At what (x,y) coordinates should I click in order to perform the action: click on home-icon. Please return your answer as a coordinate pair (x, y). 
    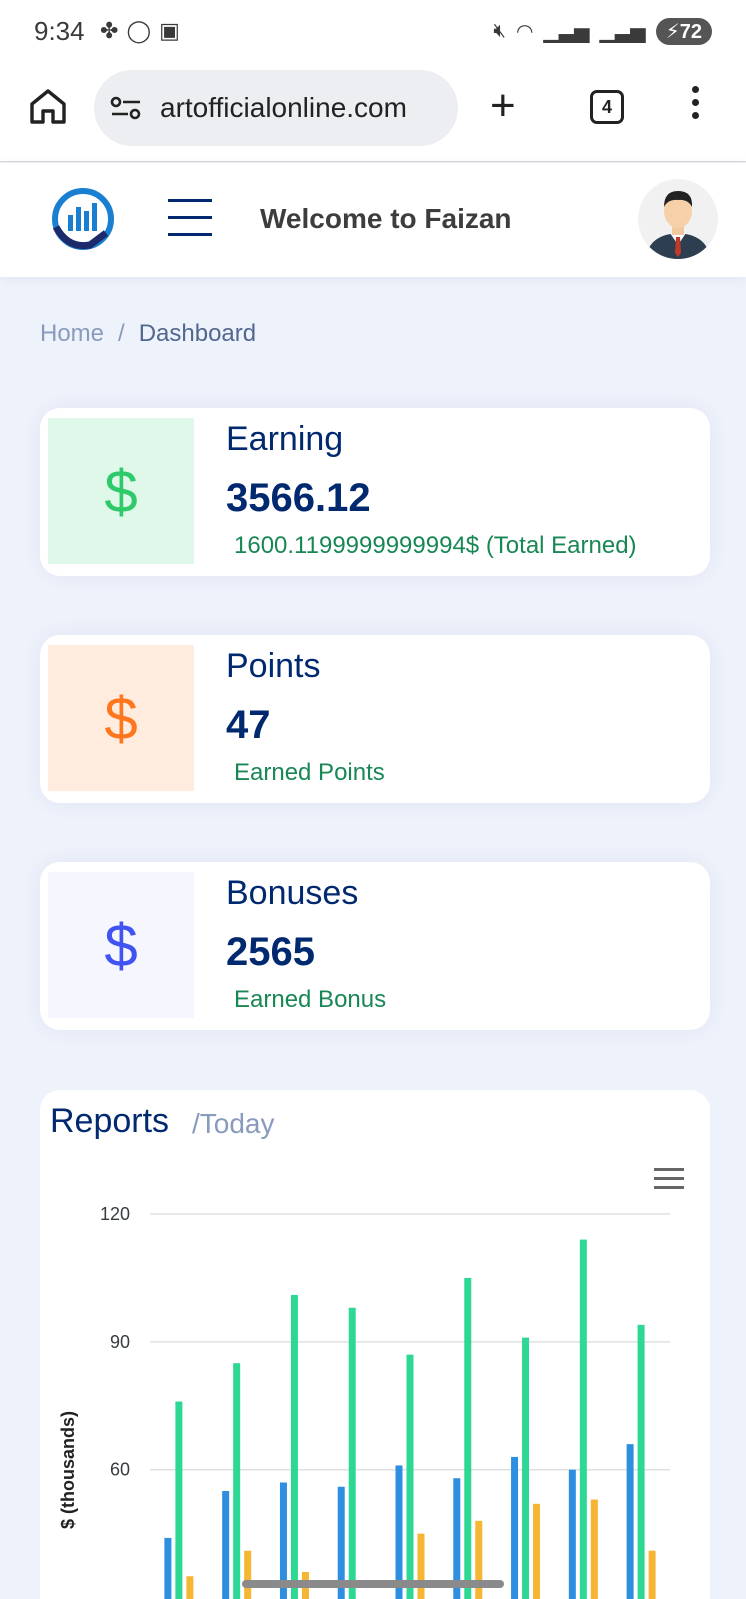
    Looking at the image, I should click on (48, 106).